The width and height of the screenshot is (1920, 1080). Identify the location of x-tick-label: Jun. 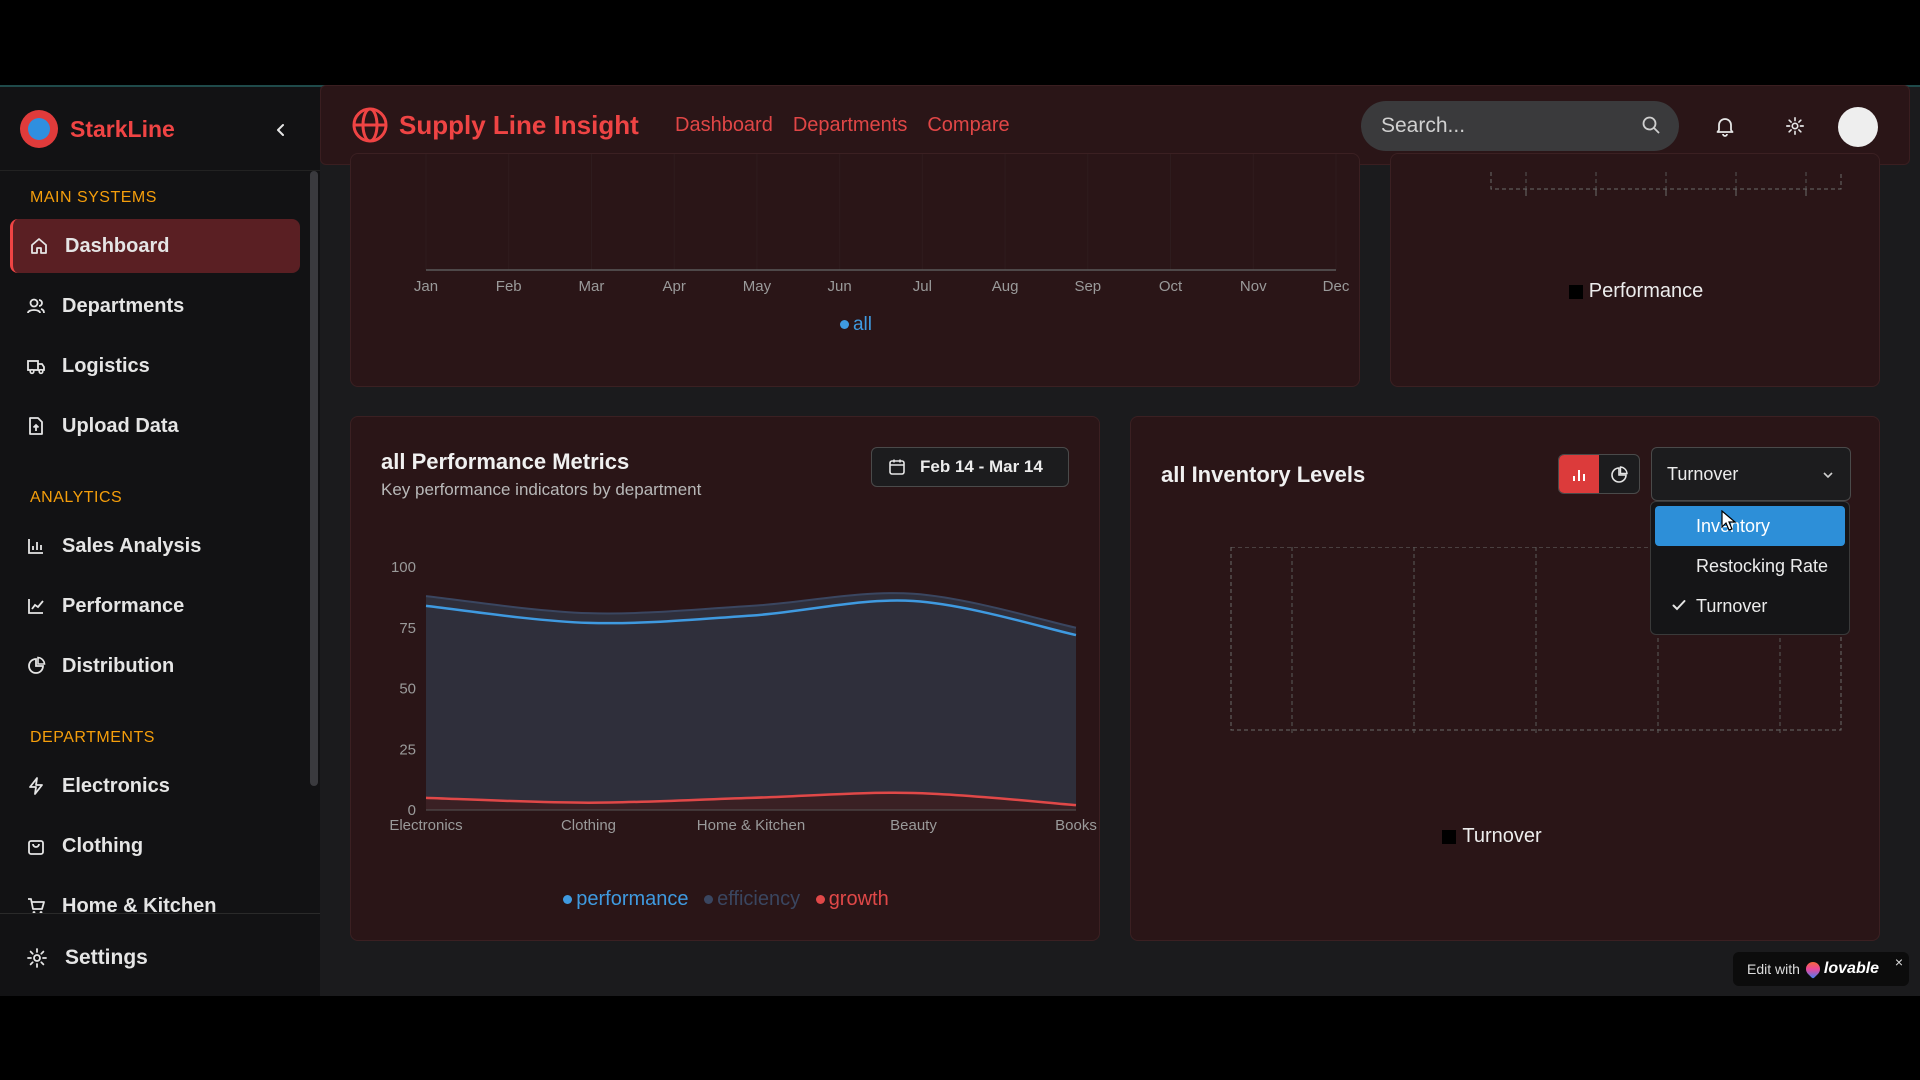
(840, 286).